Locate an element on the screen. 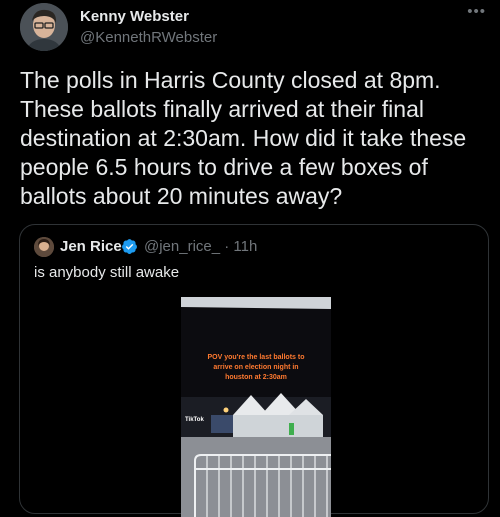  quoted-author-name: Jen Rice is located at coordinates (91, 246).